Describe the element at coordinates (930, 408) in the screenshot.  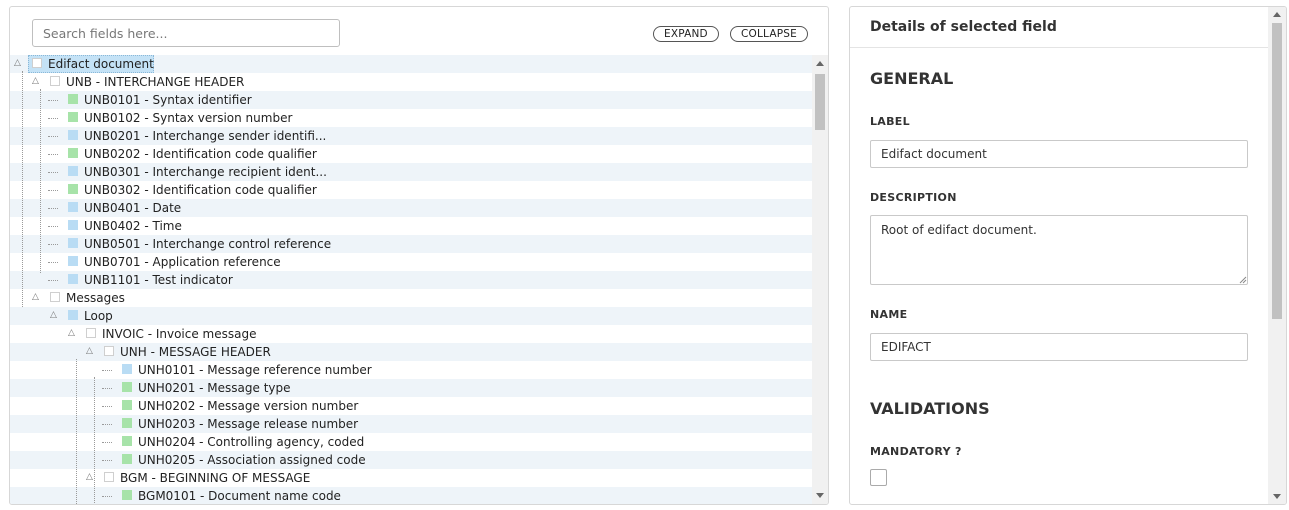
I see `validations-section-title: VALIDATIONS` at that location.